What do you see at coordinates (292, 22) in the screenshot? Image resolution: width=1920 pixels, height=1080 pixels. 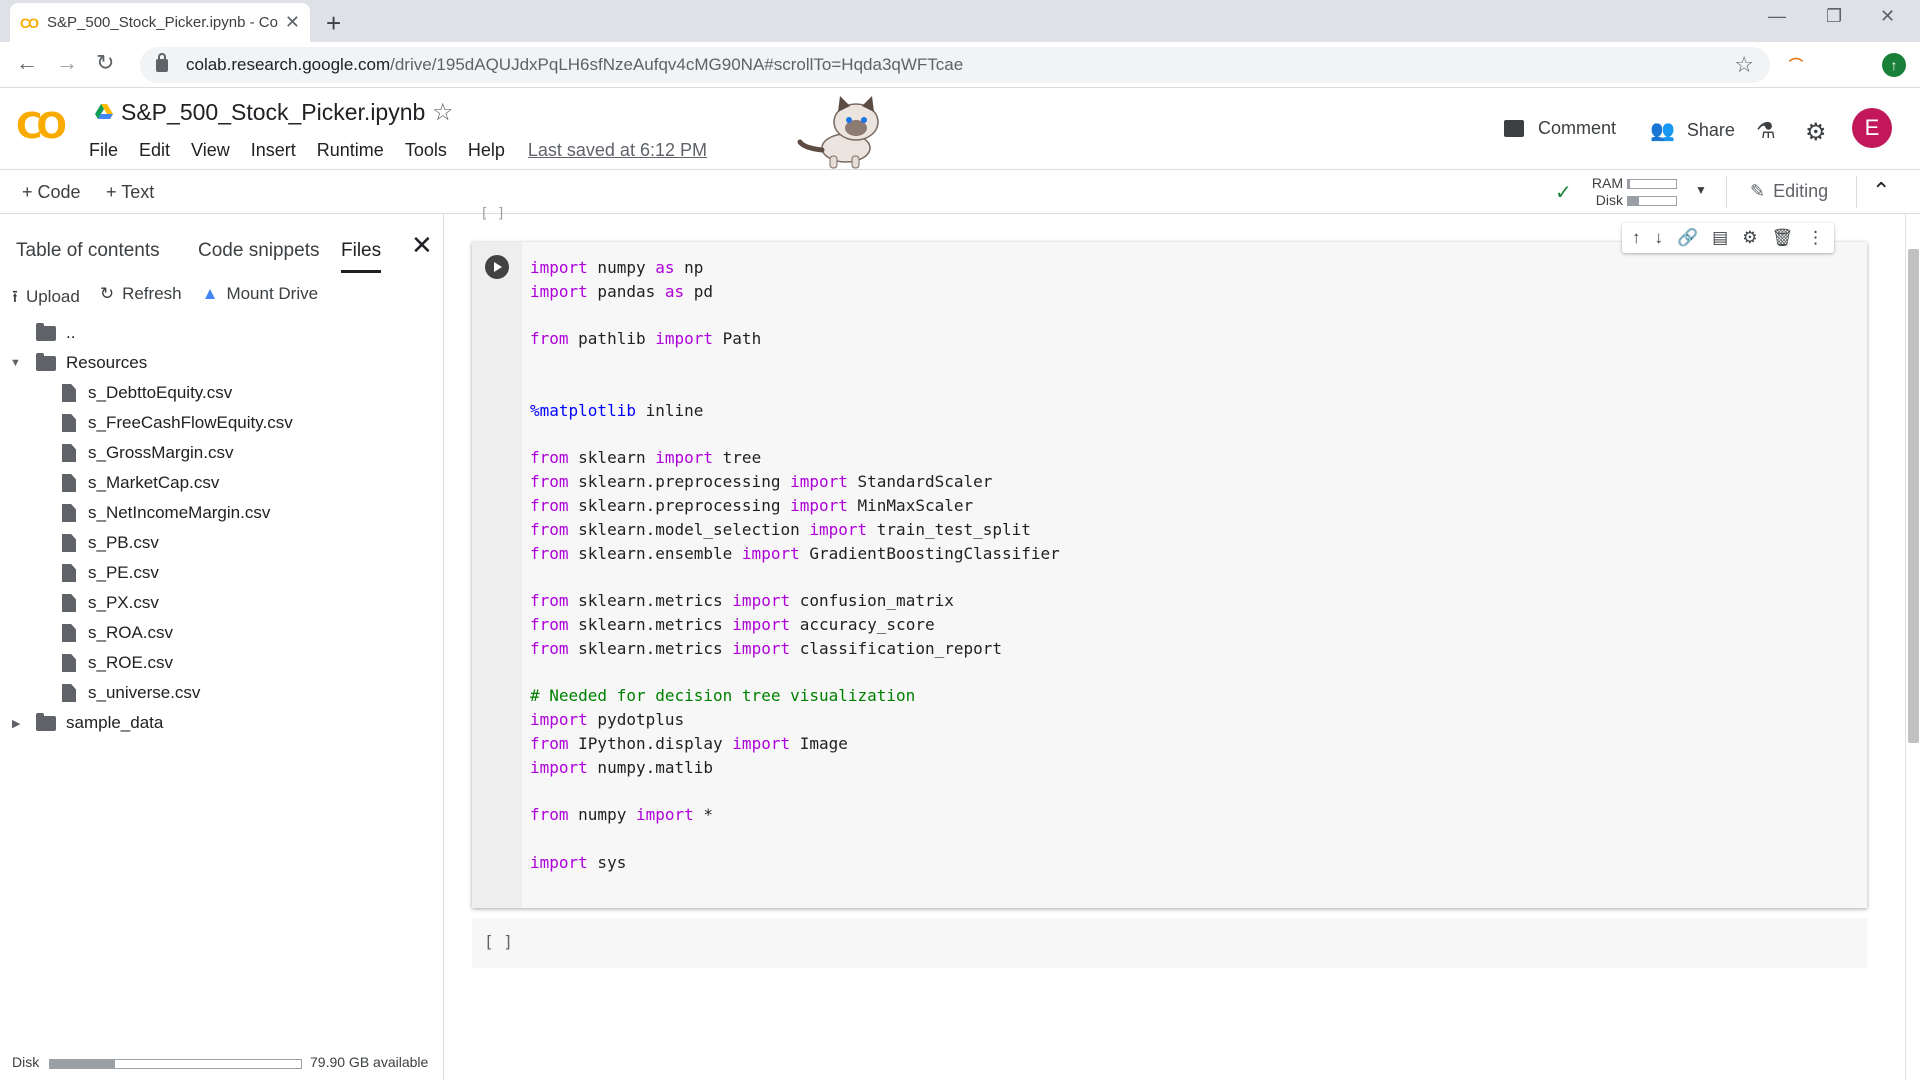 I see `tab-close-icon: ✕` at bounding box center [292, 22].